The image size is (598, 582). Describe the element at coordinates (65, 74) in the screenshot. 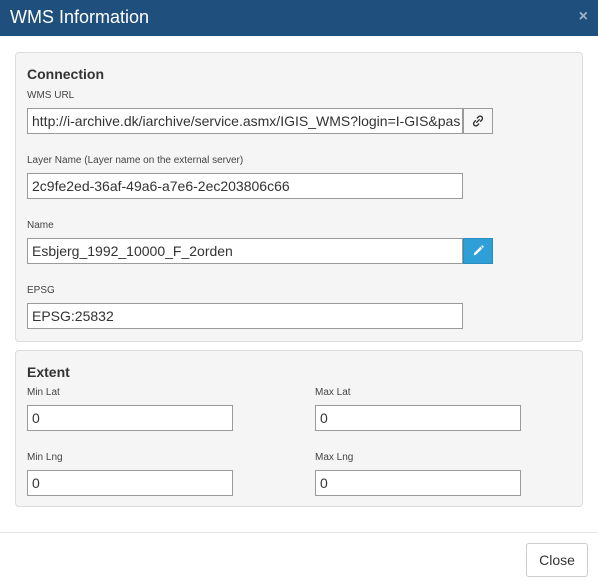

I see `connection-section-title: Connection` at that location.